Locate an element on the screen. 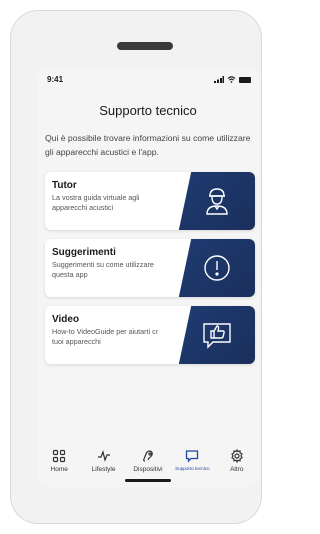 The image size is (320, 534). status-bar: 9:41 is located at coordinates (148, 80).